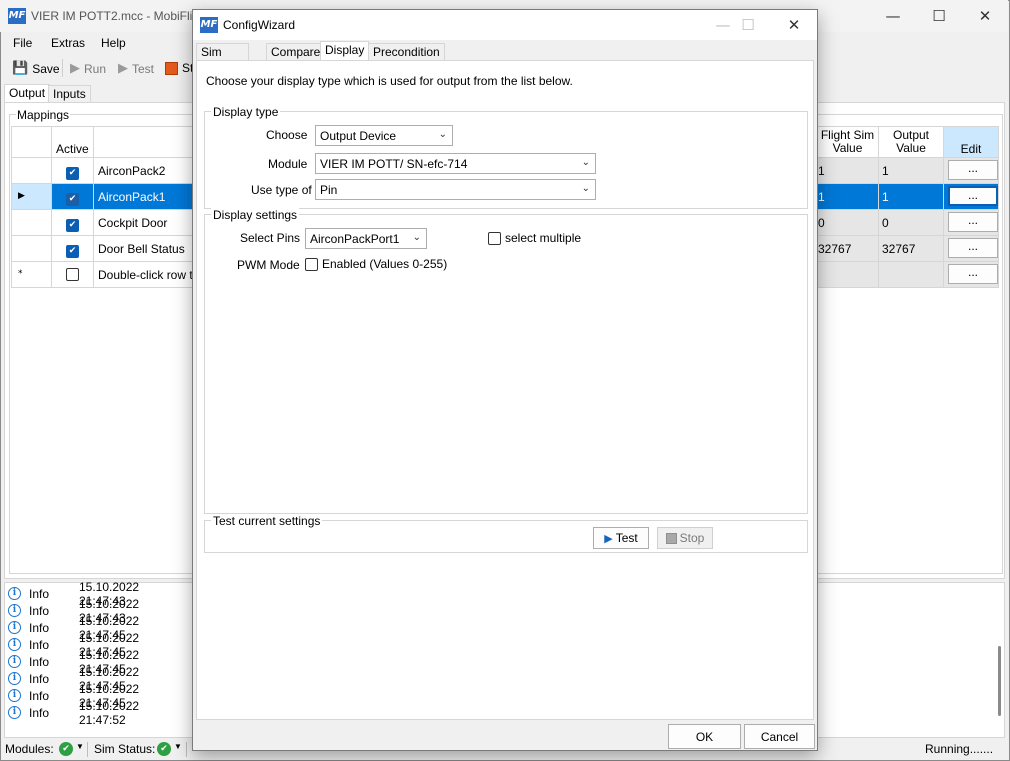 This screenshot has height=761, width=1010. Describe the element at coordinates (68, 43) in the screenshot. I see `menu-extras: Extras` at that location.